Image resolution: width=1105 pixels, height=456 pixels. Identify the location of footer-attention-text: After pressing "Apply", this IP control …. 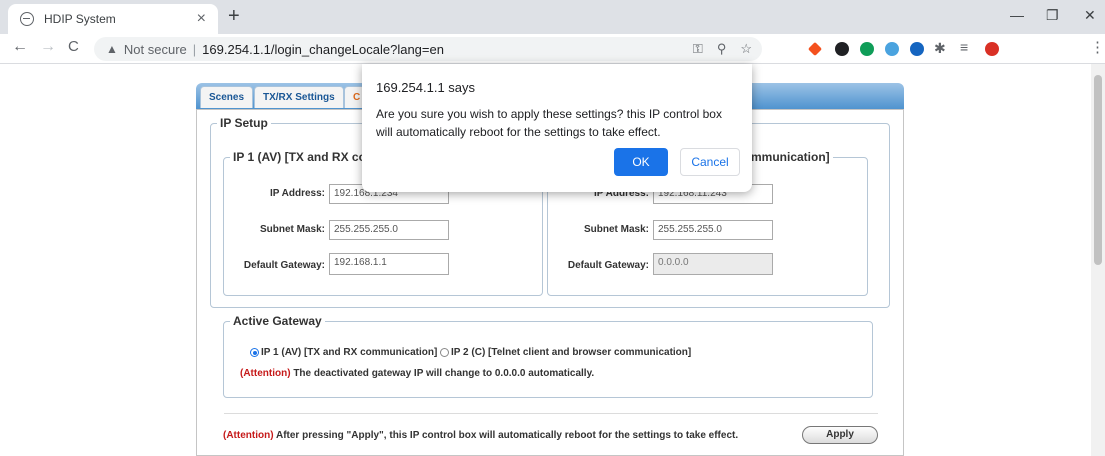
(507, 435).